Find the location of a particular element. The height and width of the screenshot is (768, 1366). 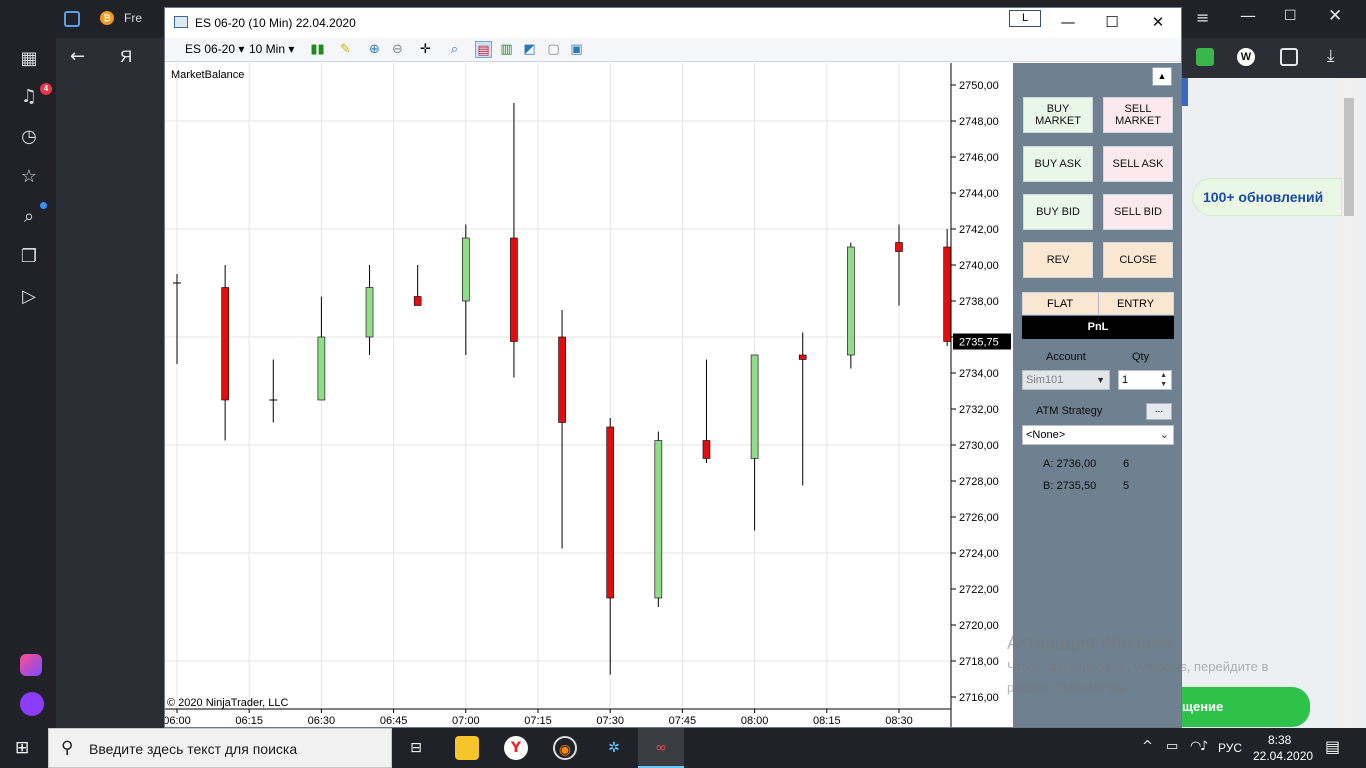

entry-label: ENTRY is located at coordinates (1136, 304).